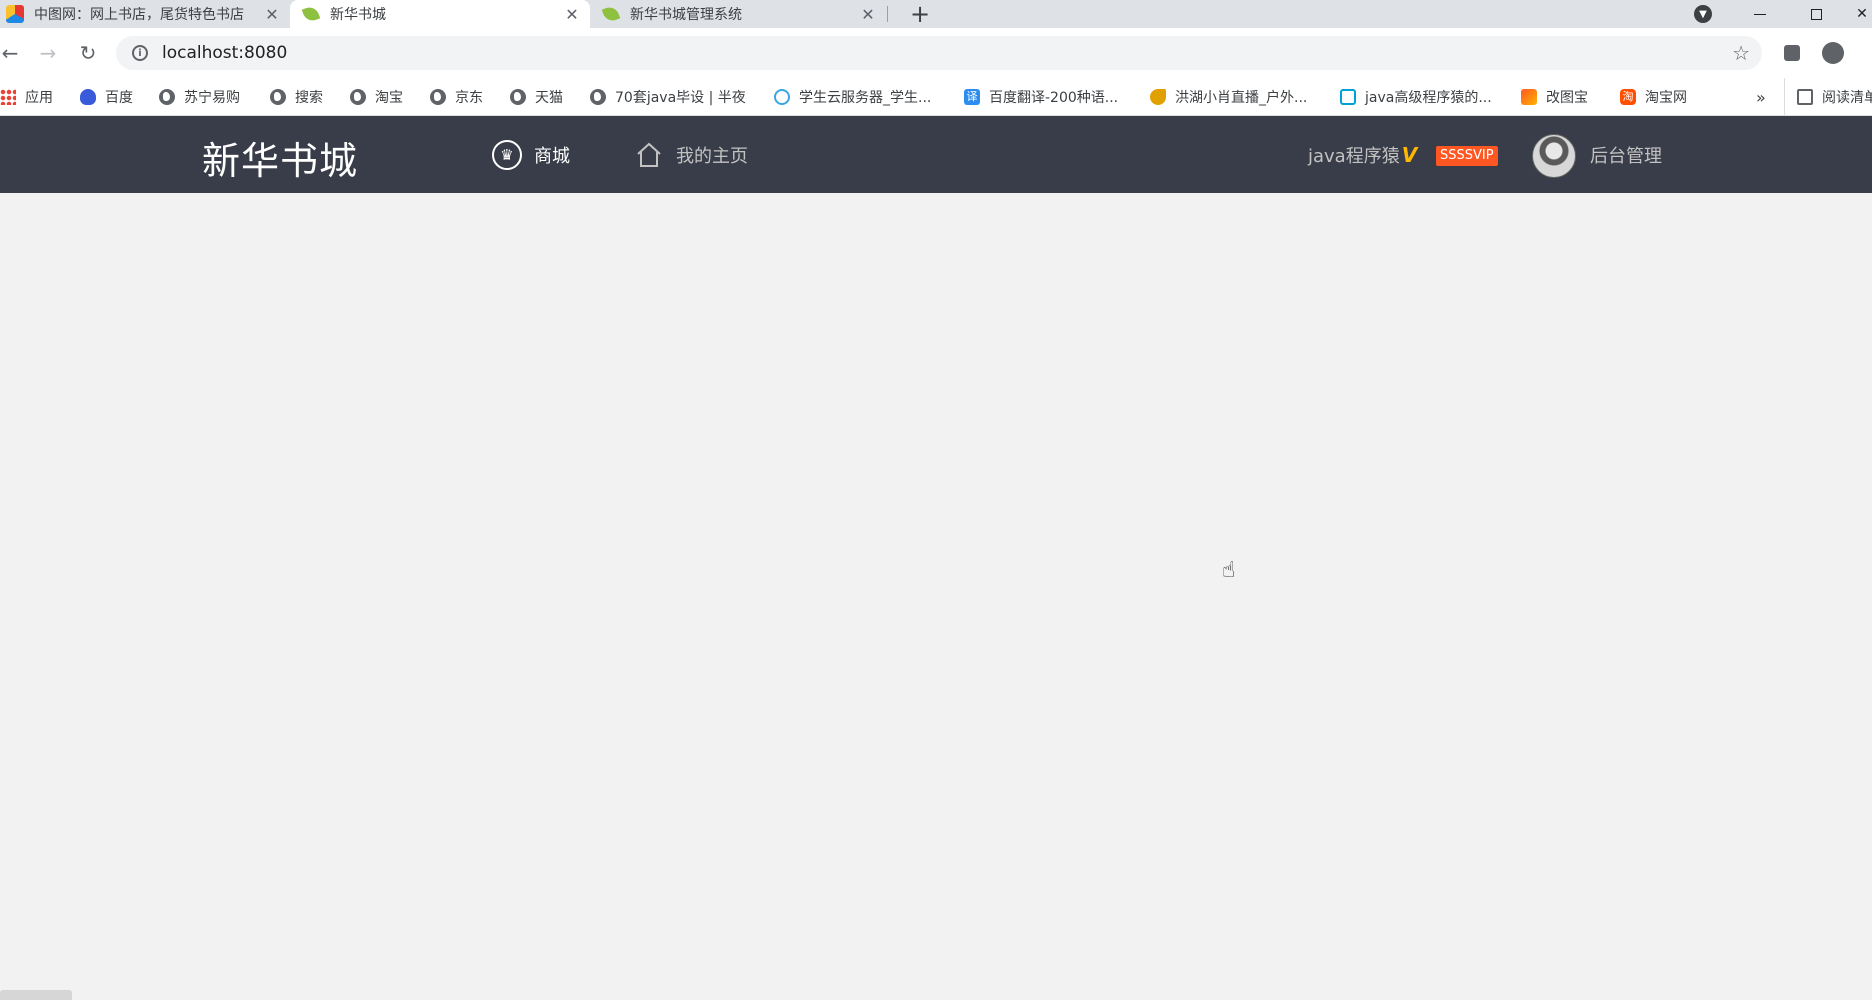  I want to click on user-menu: java程序猿 V, so click(1362, 154).